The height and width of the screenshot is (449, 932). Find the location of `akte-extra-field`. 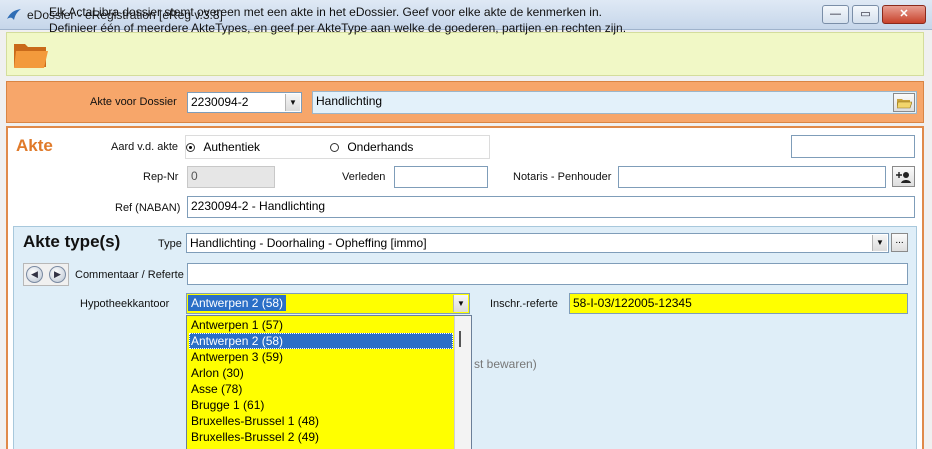

akte-extra-field is located at coordinates (853, 146).